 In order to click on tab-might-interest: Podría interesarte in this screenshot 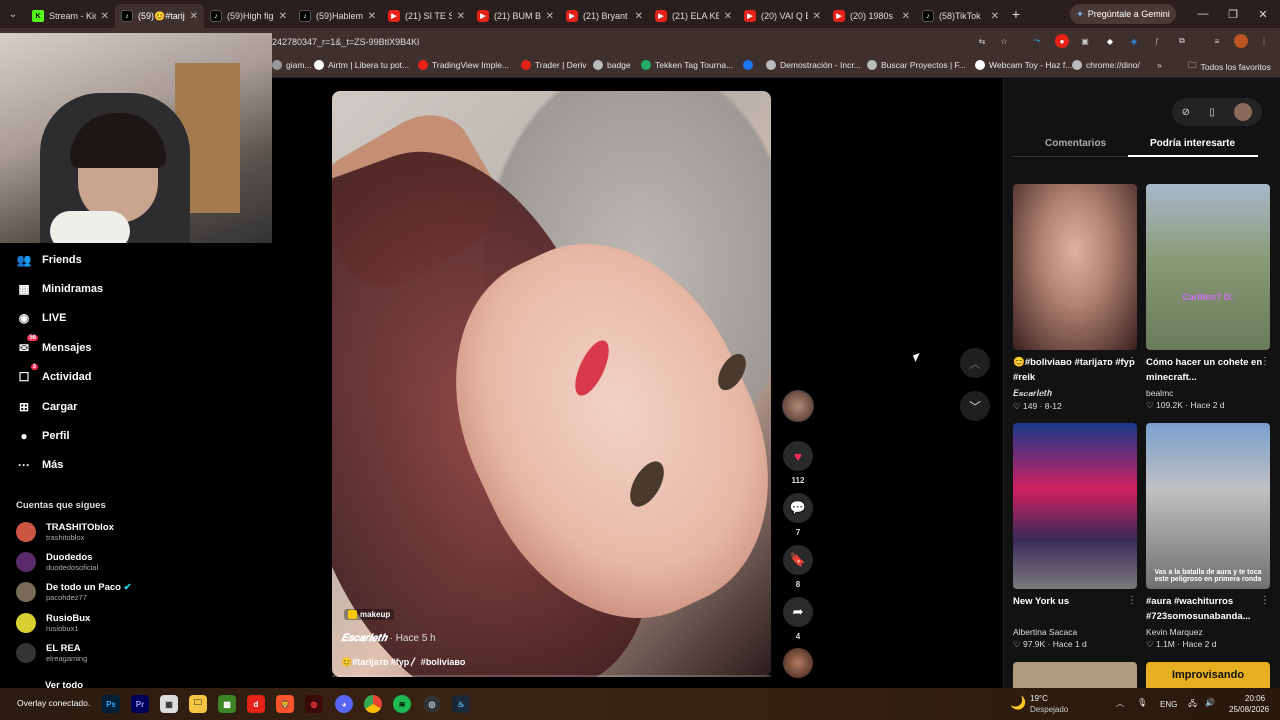, I will do `click(1192, 143)`.